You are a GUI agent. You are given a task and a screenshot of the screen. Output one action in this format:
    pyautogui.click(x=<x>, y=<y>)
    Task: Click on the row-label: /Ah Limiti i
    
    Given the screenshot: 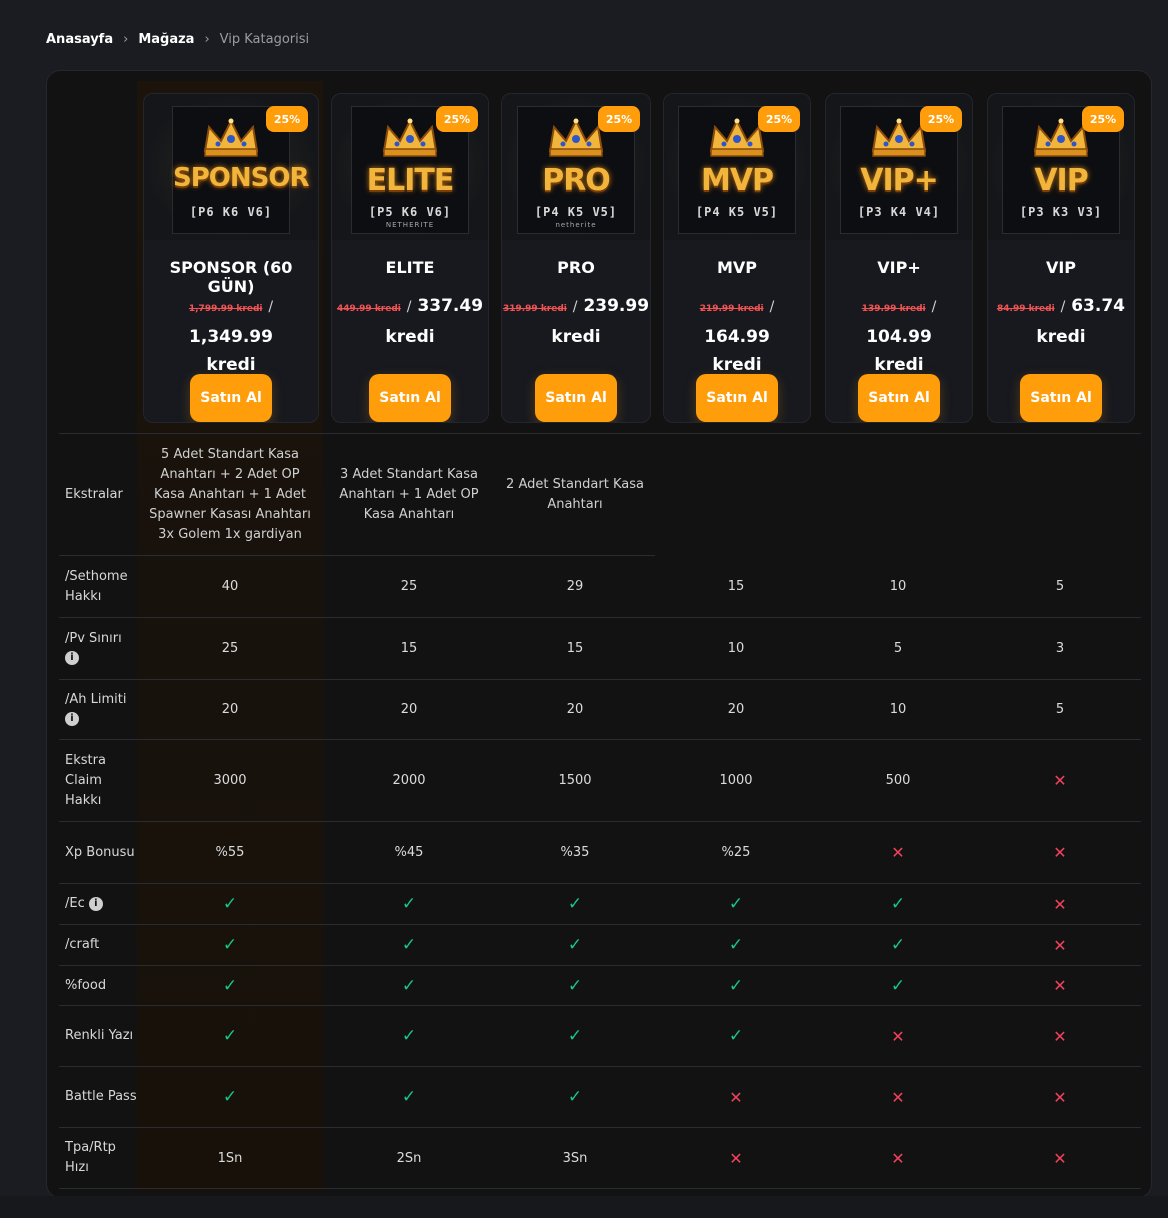 What is the action you would take?
    pyautogui.click(x=98, y=709)
    